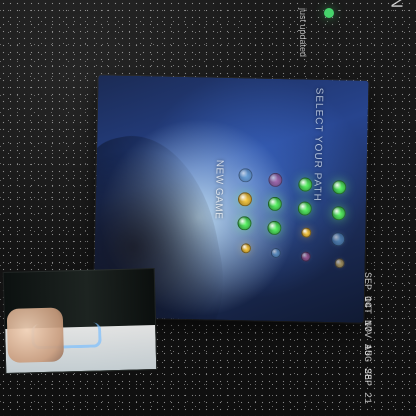 This screenshot has height=416, width=416. Describe the element at coordinates (297, 225) in the screenshot. I see `orb-grid` at that location.